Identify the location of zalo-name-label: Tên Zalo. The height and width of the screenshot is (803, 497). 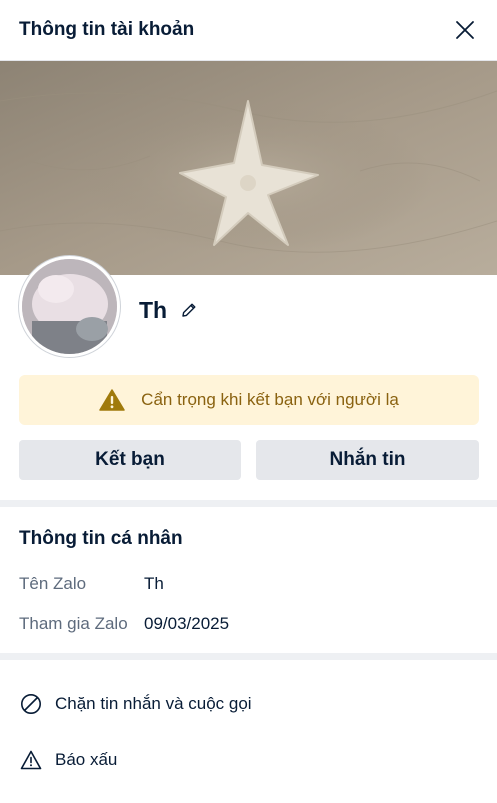
(53, 583).